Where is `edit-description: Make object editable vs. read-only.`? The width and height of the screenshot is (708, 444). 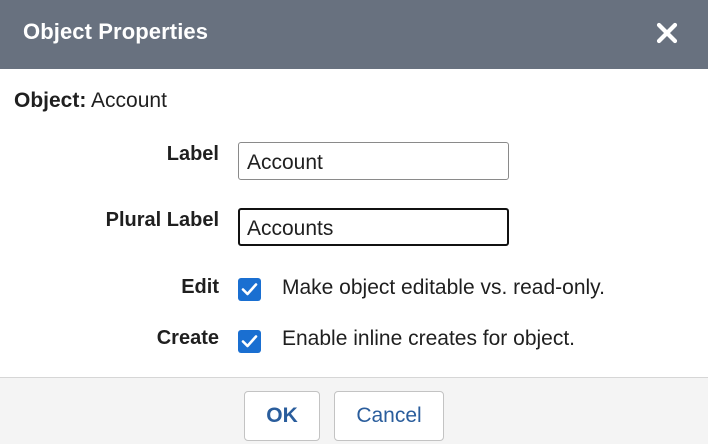 edit-description: Make object editable vs. read-only. is located at coordinates (443, 287).